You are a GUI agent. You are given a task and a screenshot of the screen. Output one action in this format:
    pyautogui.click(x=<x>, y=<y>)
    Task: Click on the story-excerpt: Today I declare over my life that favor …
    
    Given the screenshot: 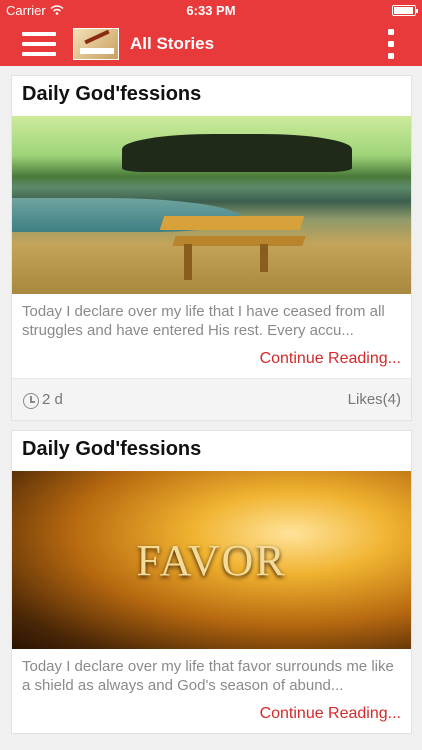 What is the action you would take?
    pyautogui.click(x=208, y=676)
    